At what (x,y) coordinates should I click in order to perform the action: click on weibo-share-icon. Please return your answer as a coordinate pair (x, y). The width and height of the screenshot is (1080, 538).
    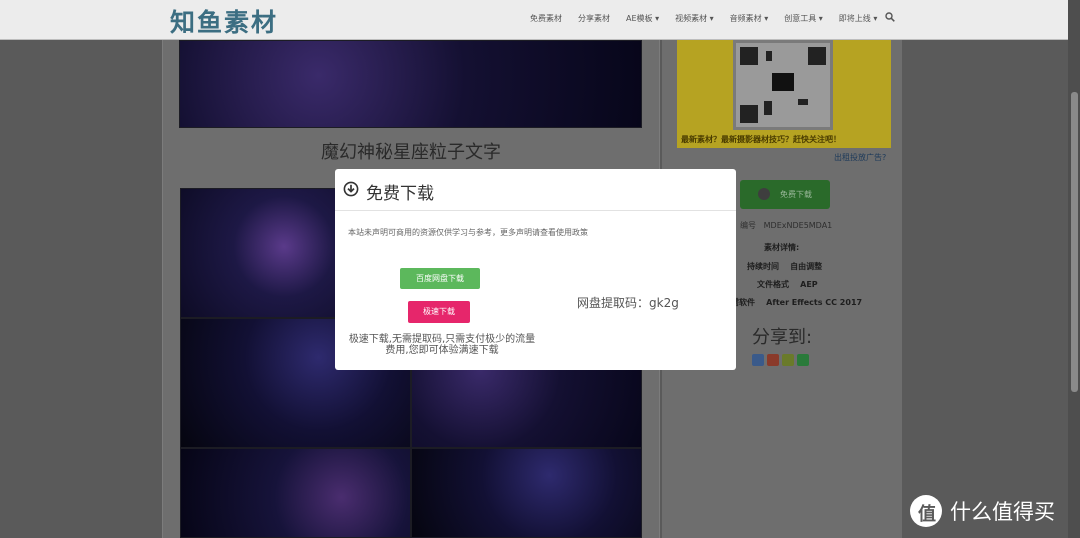
    Looking at the image, I should click on (773, 360).